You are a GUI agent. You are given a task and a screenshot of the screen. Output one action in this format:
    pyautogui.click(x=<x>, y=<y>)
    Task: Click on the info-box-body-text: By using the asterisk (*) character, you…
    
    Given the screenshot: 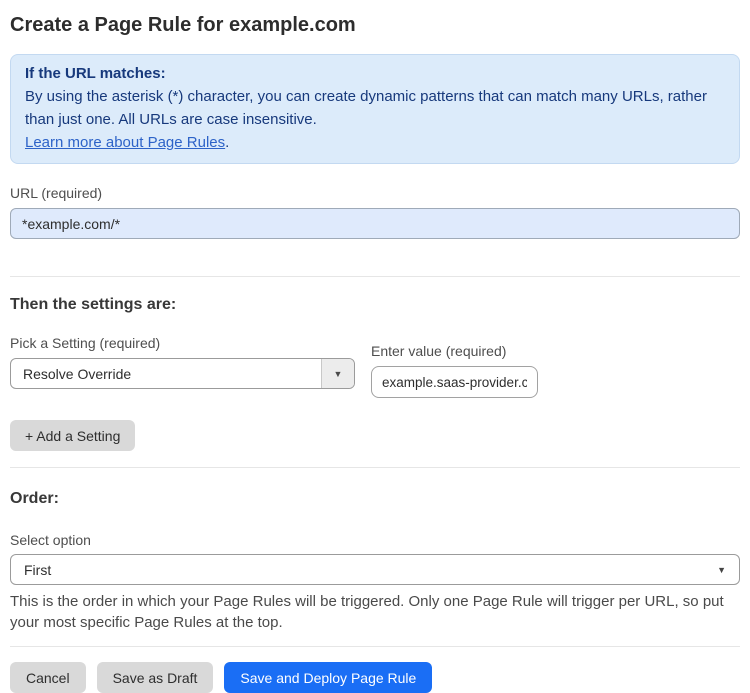 What is the action you would take?
    pyautogui.click(x=366, y=108)
    